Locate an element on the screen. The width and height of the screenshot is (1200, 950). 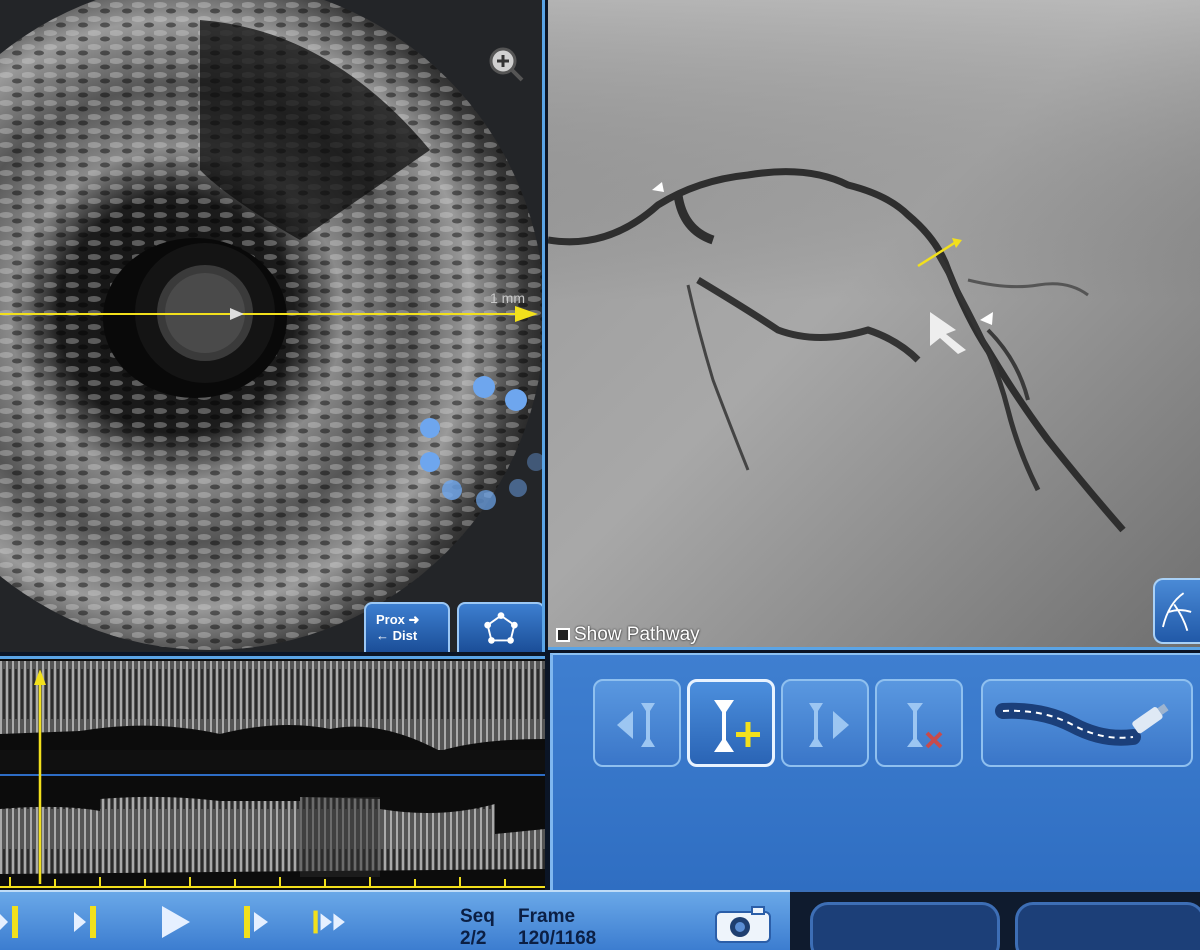
dist-label-row: ← Dist is located at coordinates (412, 636).